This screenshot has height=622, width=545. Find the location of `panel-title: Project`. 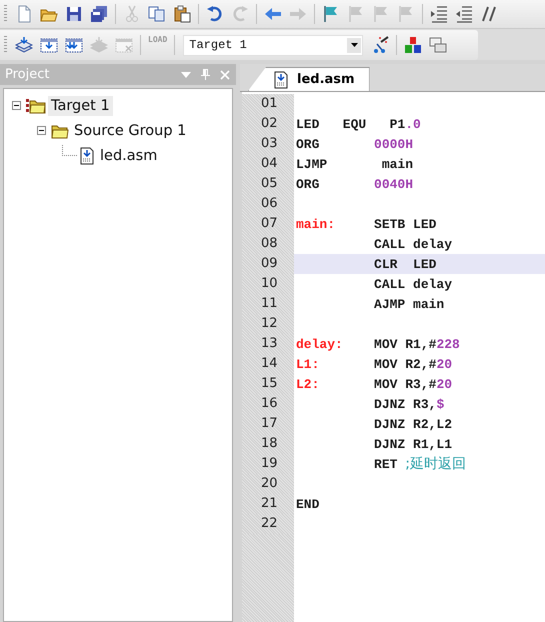

panel-title: Project is located at coordinates (27, 74).